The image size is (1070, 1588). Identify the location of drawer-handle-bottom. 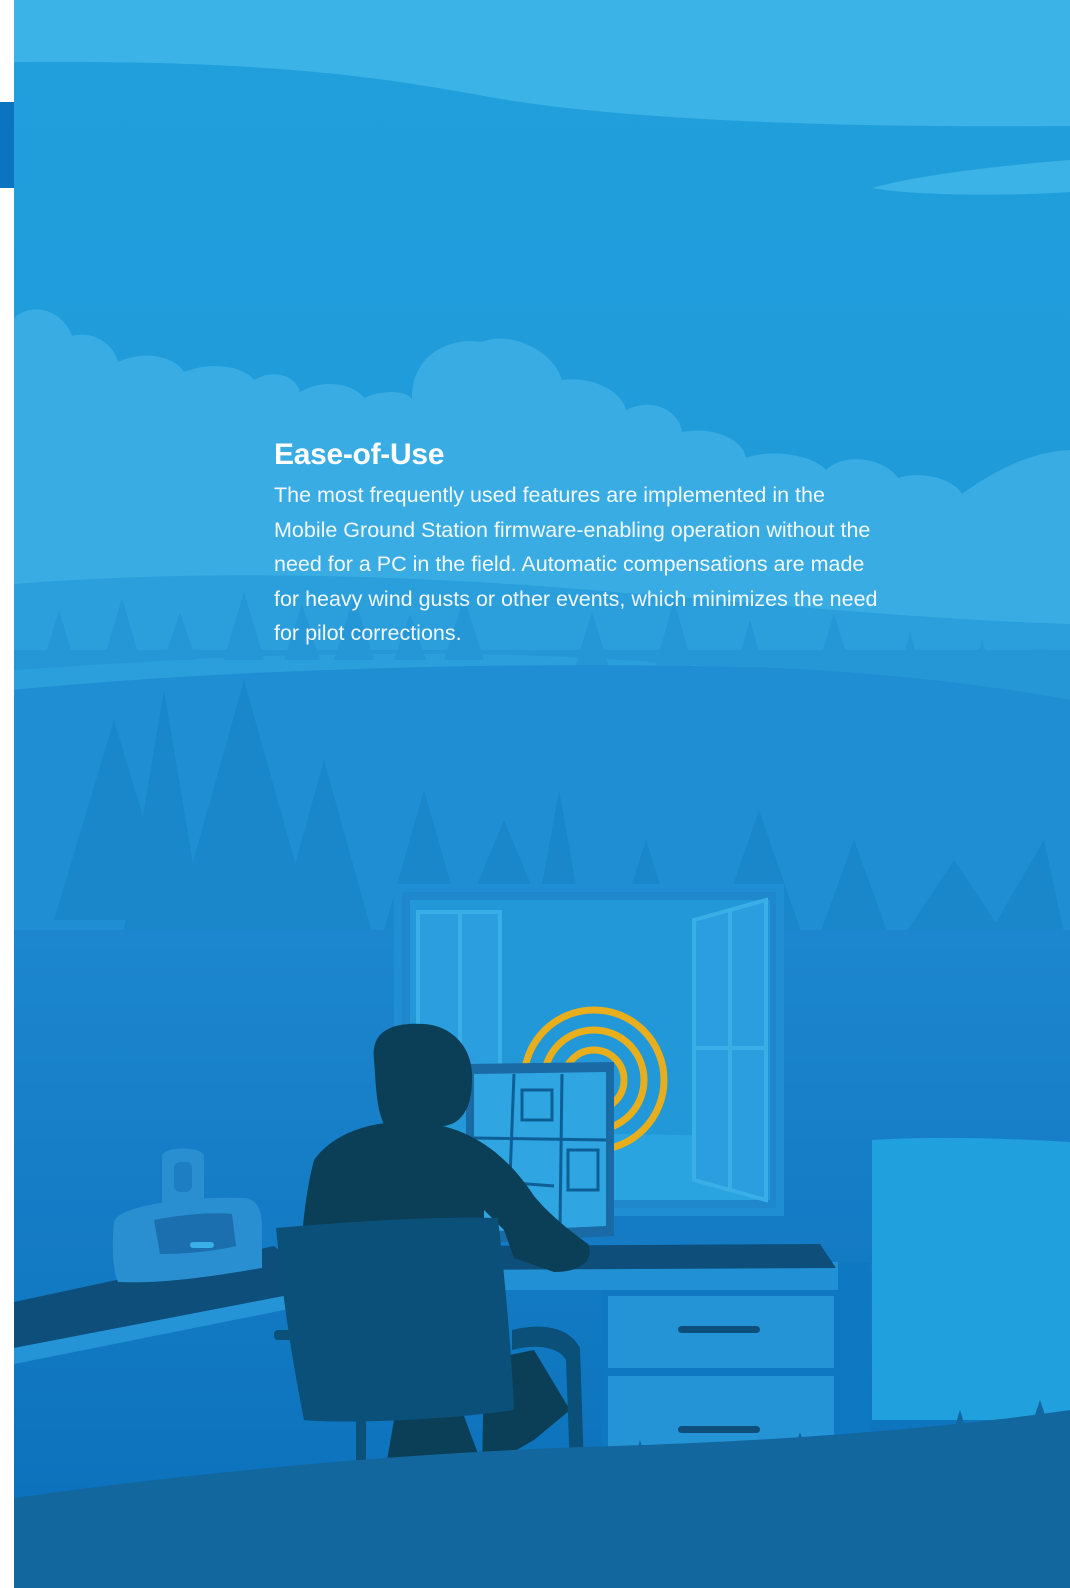
(719, 1429).